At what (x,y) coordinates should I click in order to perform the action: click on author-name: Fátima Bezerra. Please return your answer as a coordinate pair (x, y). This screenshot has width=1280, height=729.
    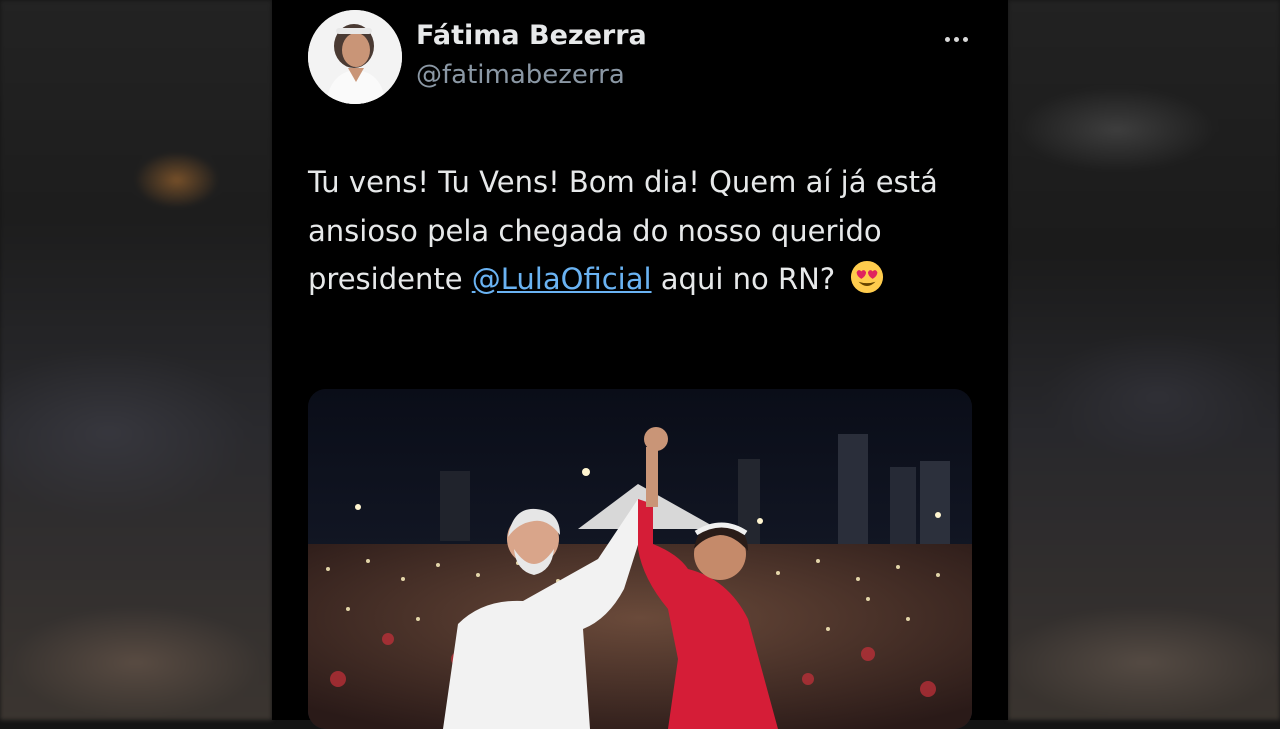
    Looking at the image, I should click on (531, 35).